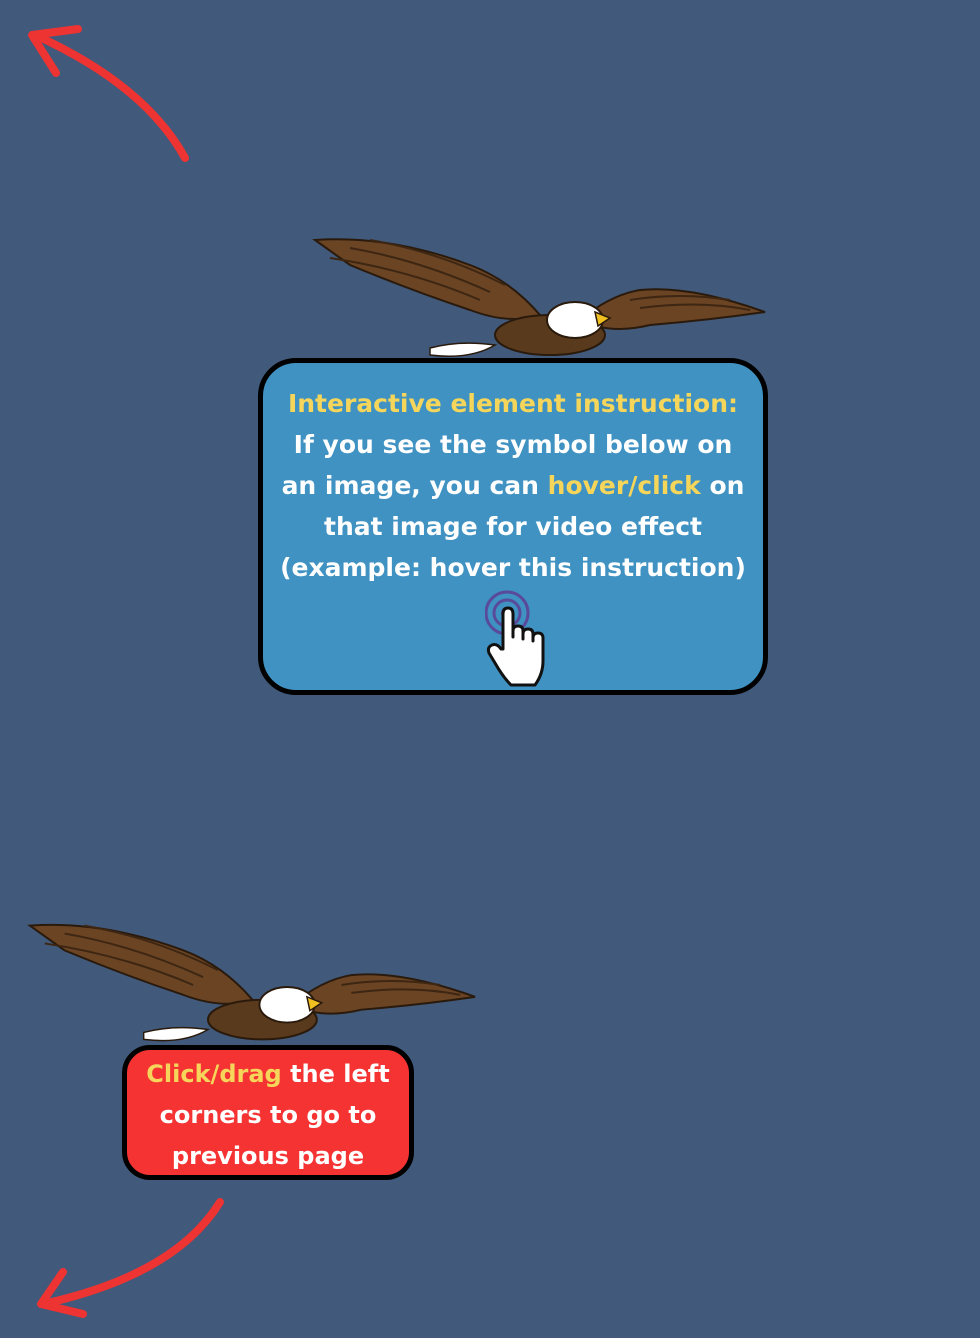 This screenshot has width=980, height=1338. I want to click on curved-arrow-up-left-icon, so click(105, 95).